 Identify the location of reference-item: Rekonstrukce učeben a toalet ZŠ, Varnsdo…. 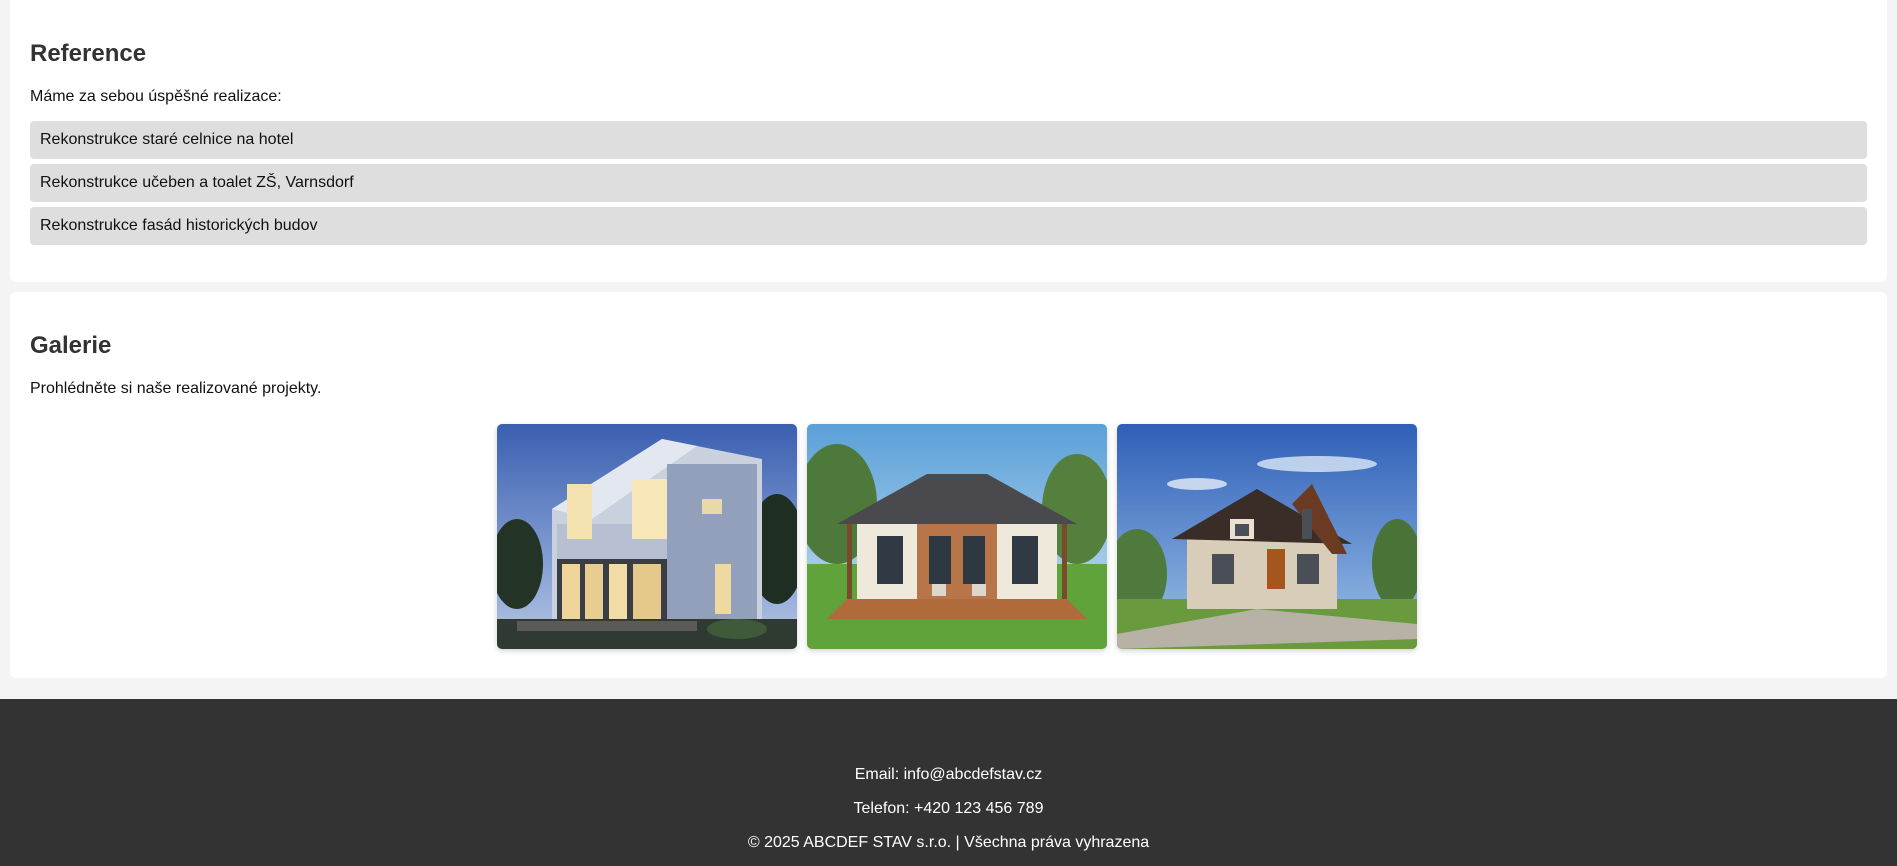
(948, 183).